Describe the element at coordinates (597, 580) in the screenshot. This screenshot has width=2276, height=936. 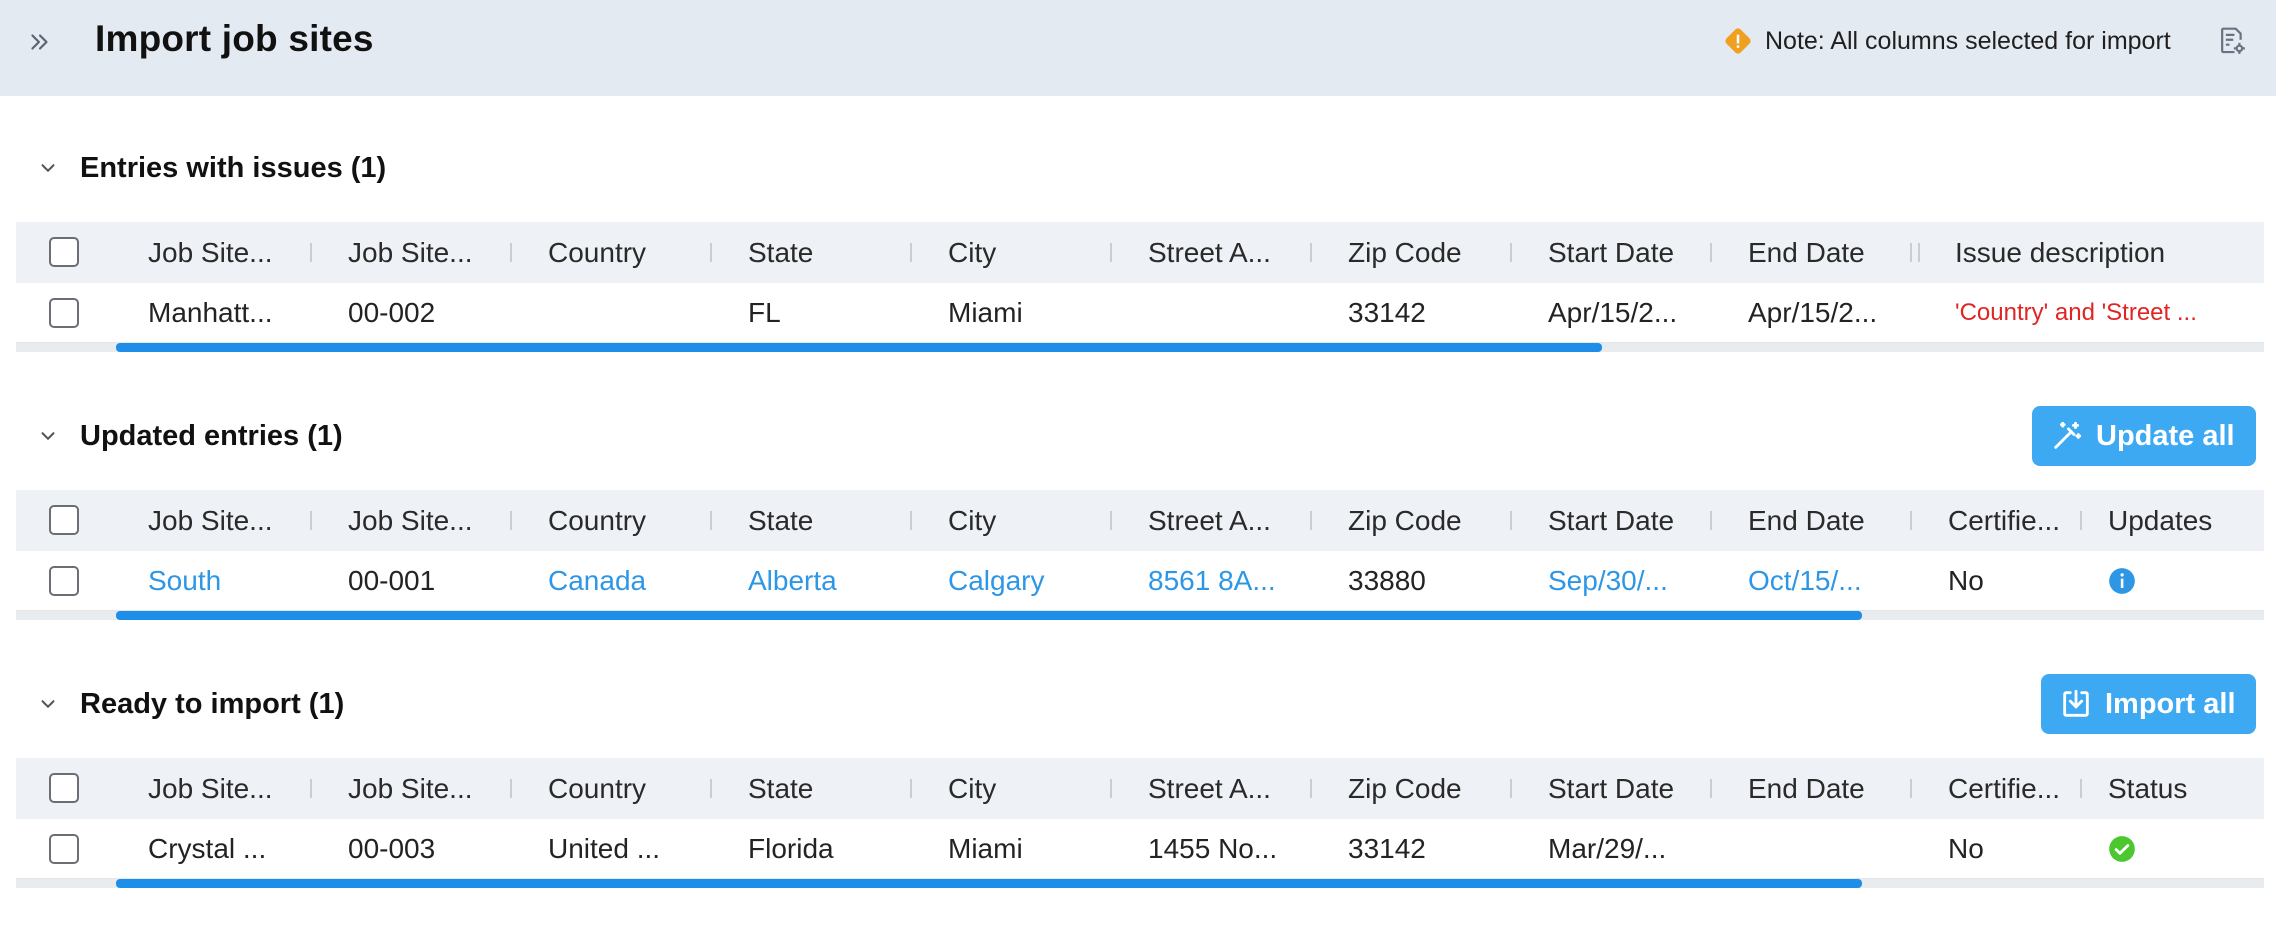
I see `cell-country: Canada` at that location.